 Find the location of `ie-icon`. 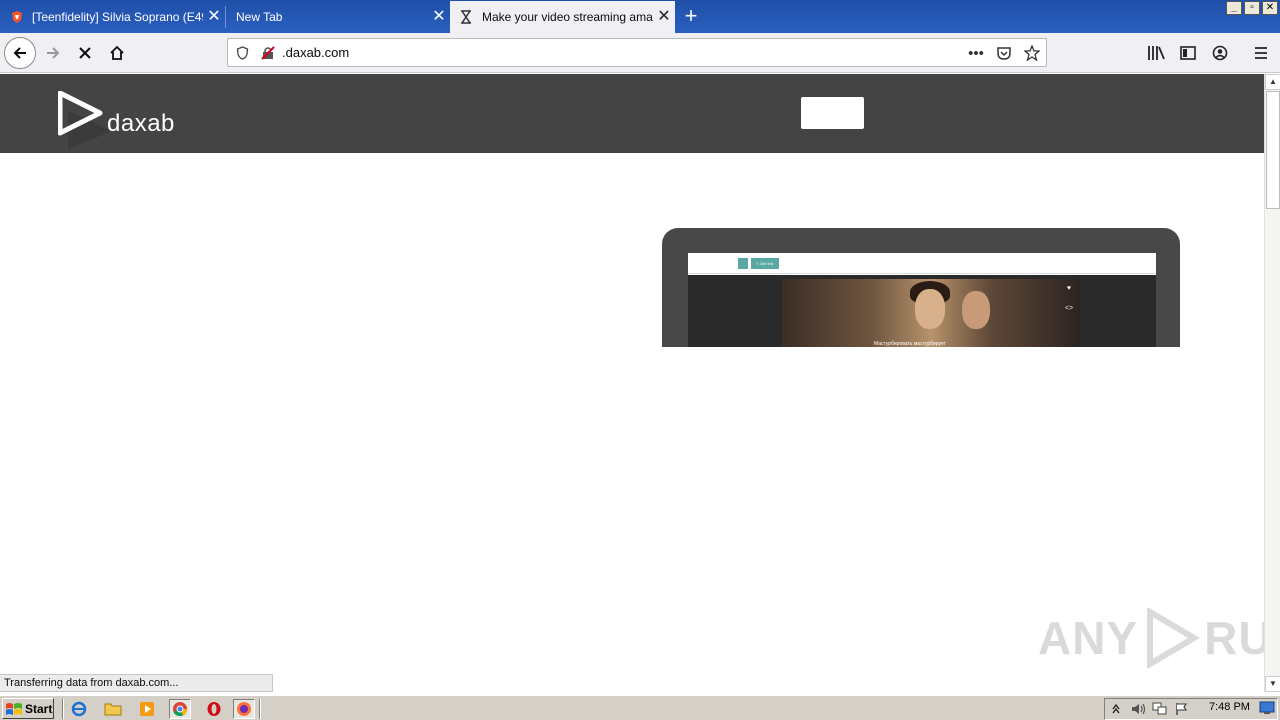

ie-icon is located at coordinates (79, 709).